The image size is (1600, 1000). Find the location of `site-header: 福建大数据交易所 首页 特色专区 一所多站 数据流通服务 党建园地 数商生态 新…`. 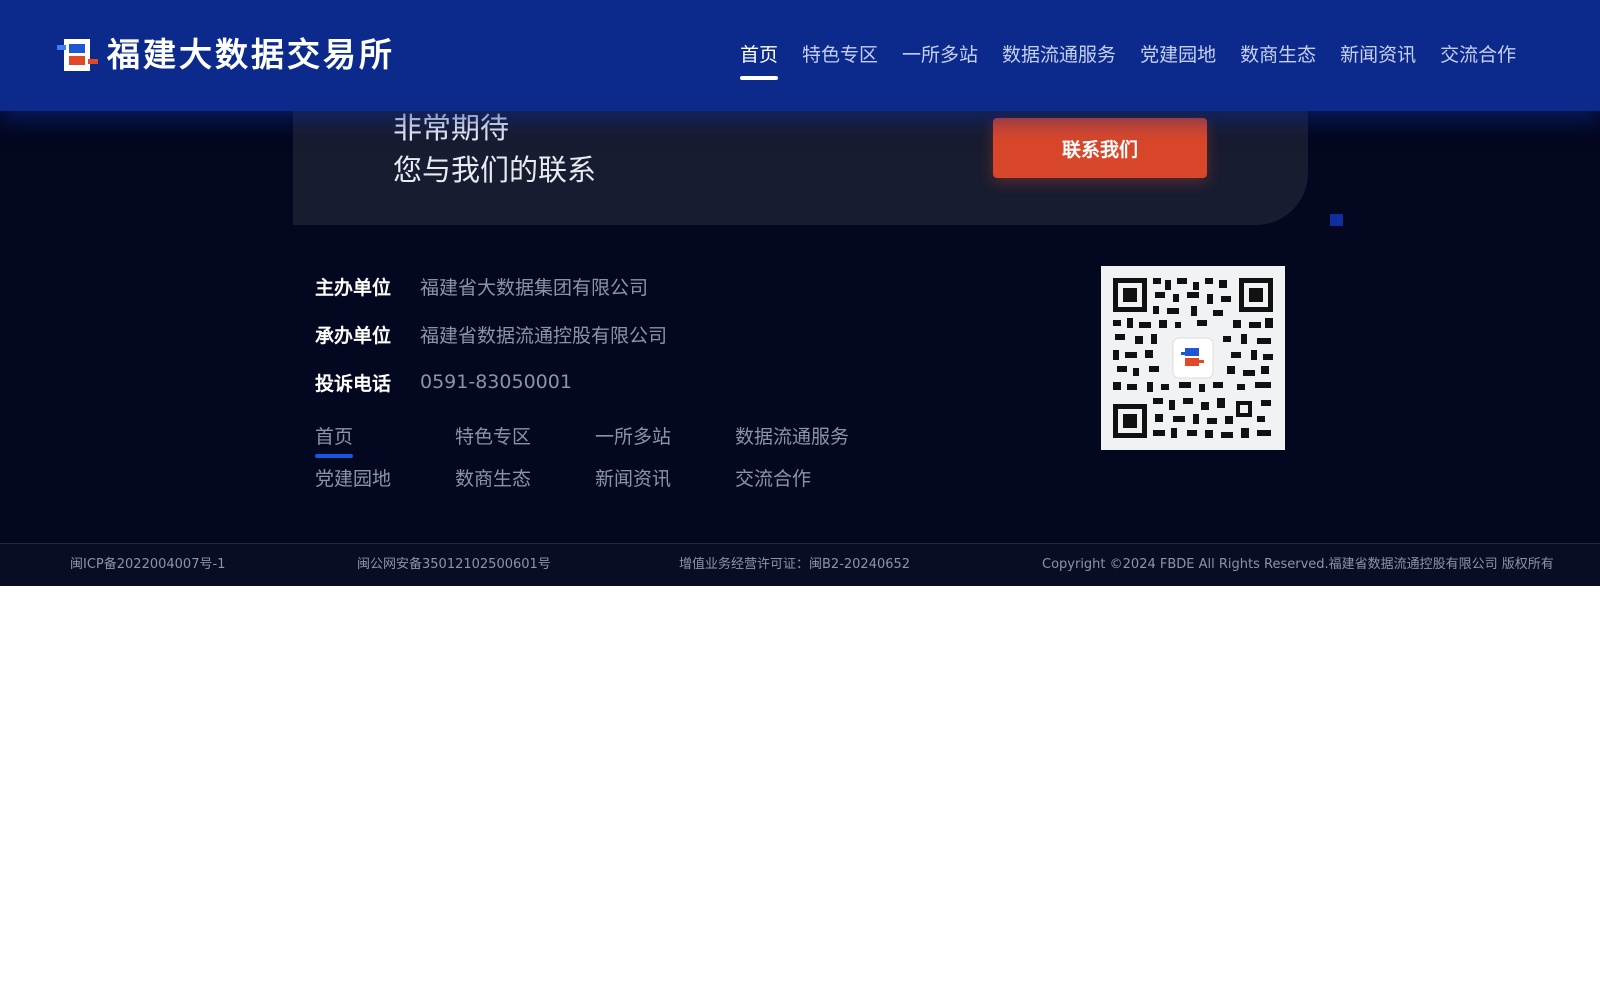

site-header: 福建大数据交易所 首页 特色专区 一所多站 数据流通服务 党建园地 数商生态 新… is located at coordinates (800, 55).